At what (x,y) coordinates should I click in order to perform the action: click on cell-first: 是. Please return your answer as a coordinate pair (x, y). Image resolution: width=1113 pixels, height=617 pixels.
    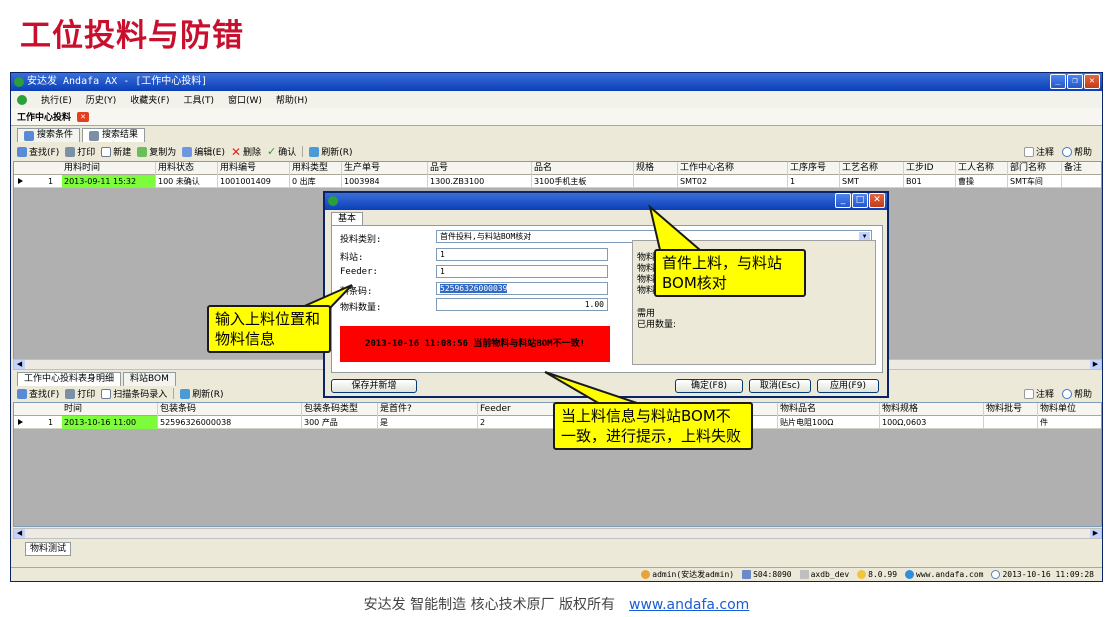
    Looking at the image, I should click on (428, 422).